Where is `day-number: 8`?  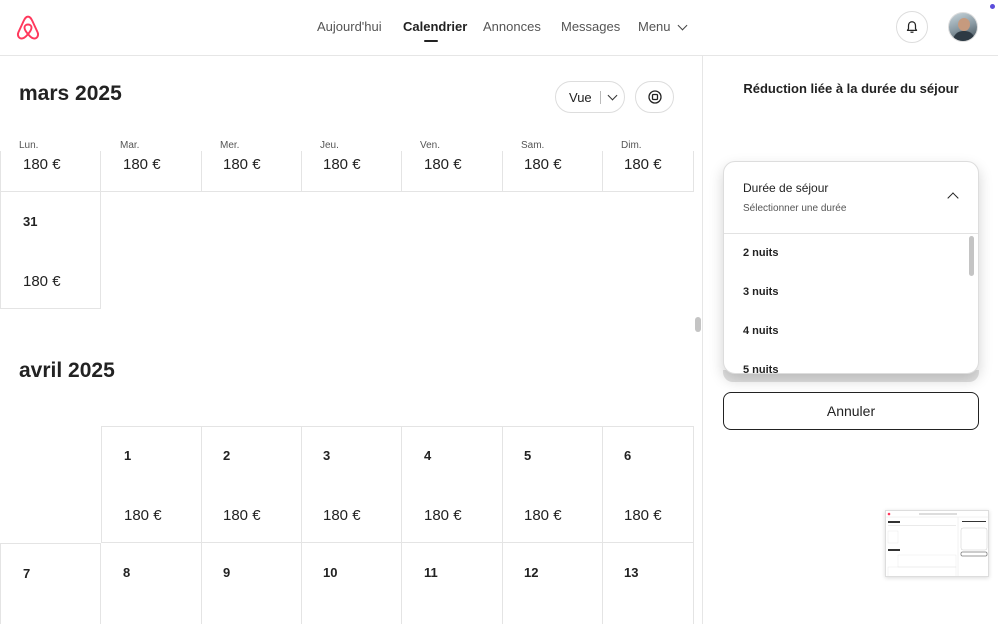
day-number: 8 is located at coordinates (127, 572).